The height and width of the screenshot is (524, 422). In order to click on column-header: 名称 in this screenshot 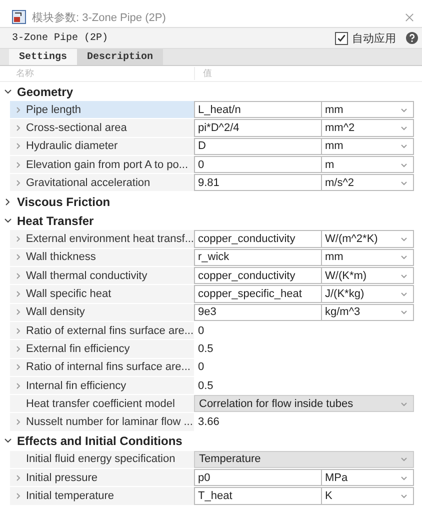, I will do `click(97, 73)`.